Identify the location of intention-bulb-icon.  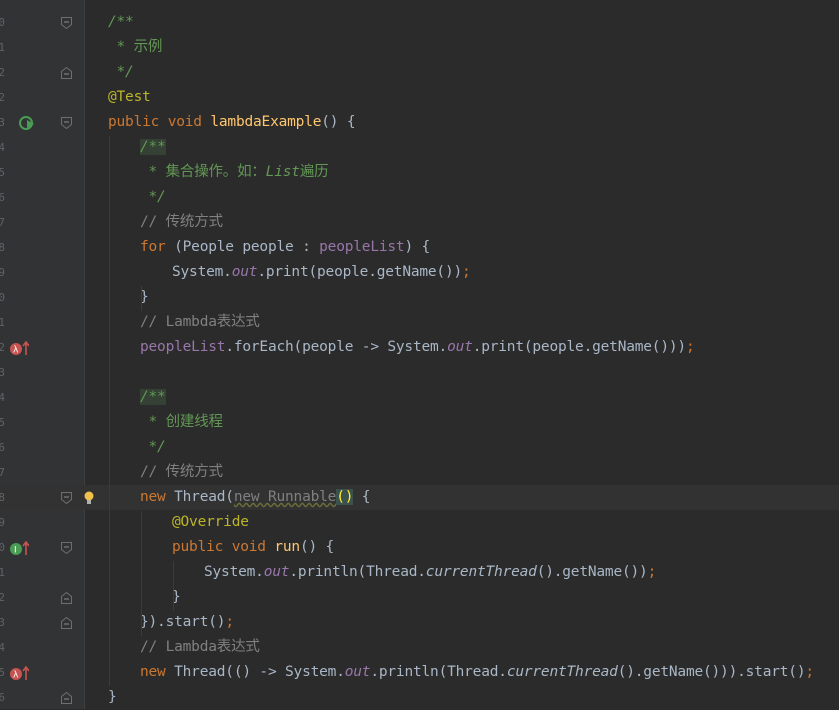
(91, 498).